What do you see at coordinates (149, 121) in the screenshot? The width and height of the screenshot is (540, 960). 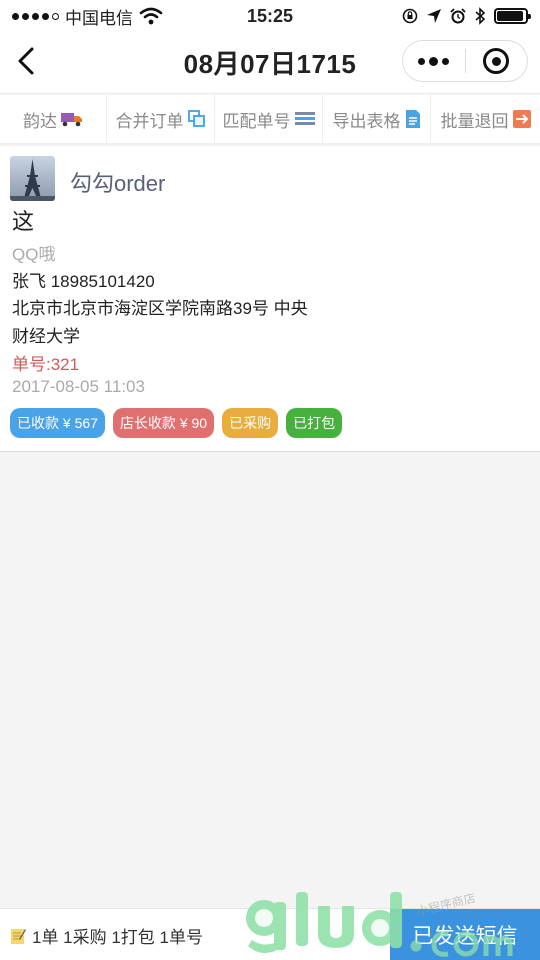 I see `toolbar-label: 合并订单` at bounding box center [149, 121].